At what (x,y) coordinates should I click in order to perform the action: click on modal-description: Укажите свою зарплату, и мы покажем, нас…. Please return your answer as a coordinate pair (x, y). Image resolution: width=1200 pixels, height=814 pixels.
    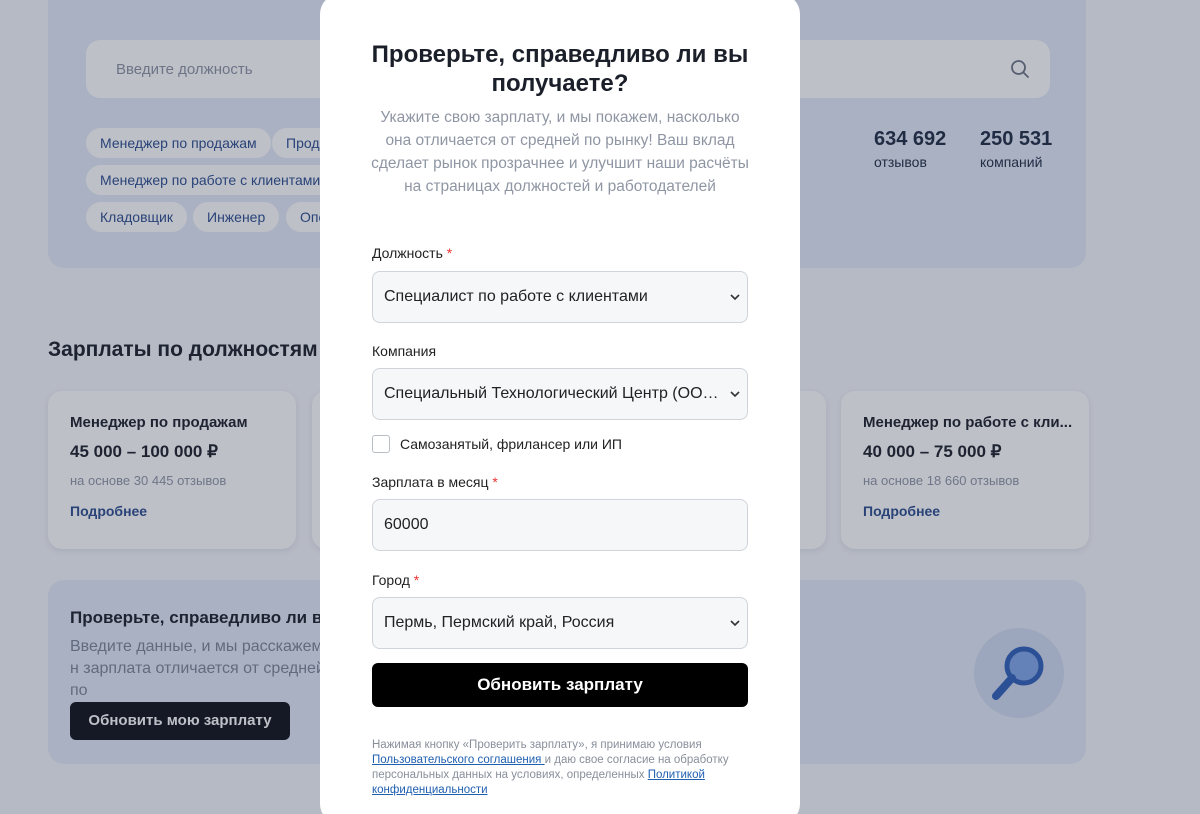
    Looking at the image, I should click on (560, 152).